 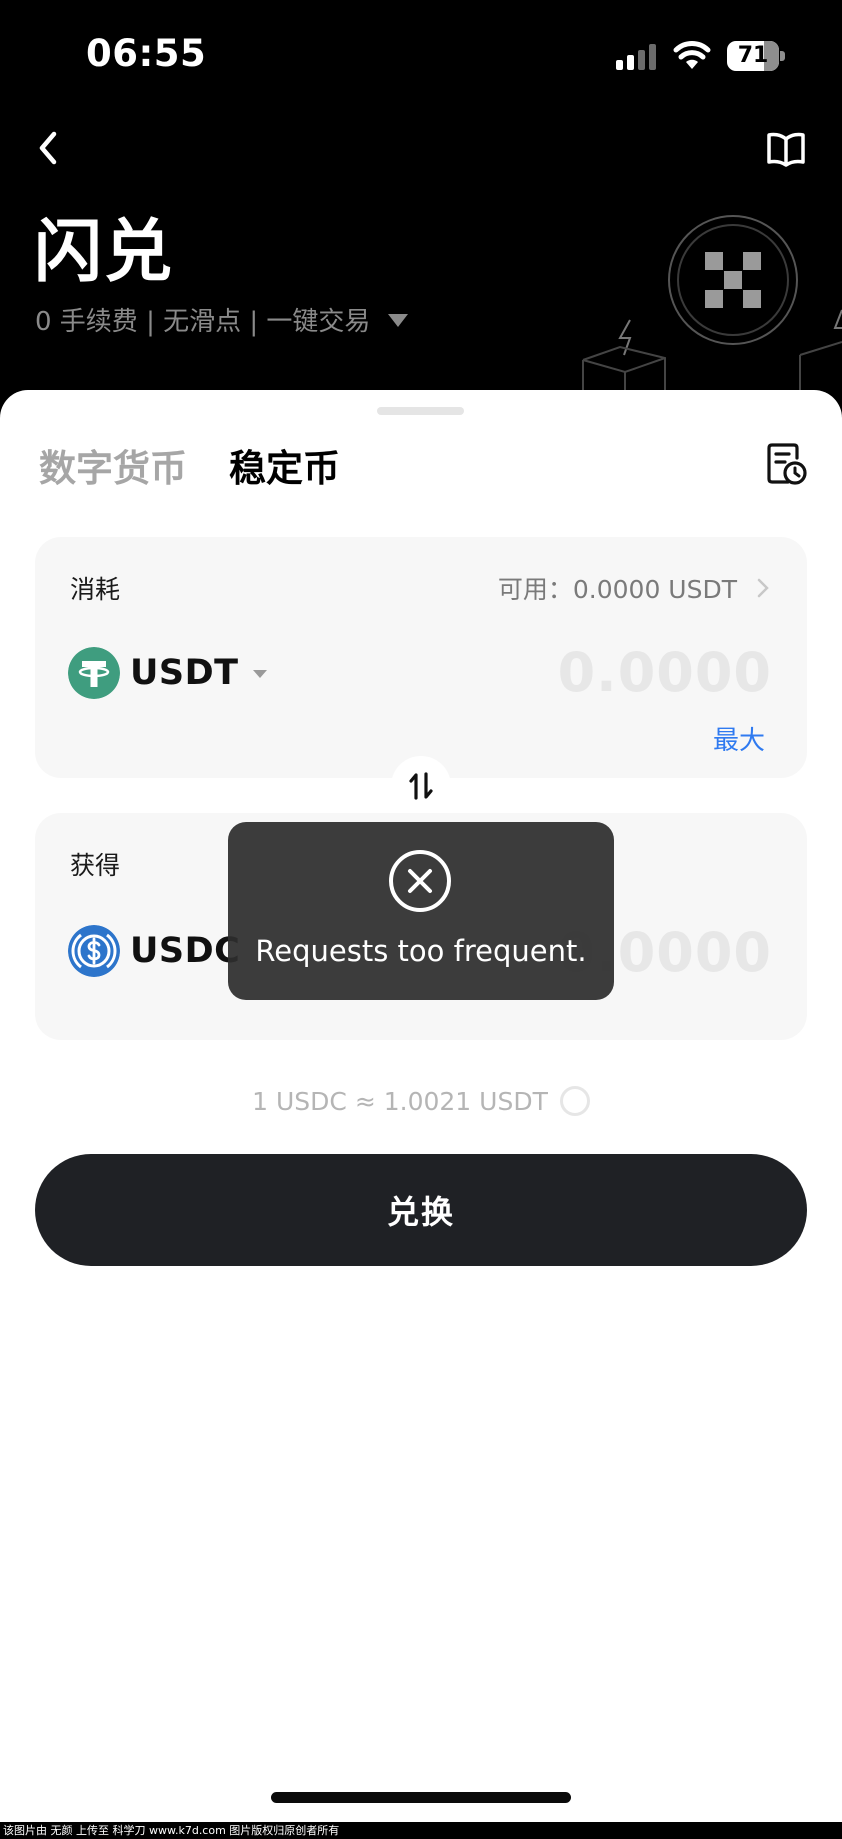 What do you see at coordinates (94, 673) in the screenshot?
I see `usdt-icon` at bounding box center [94, 673].